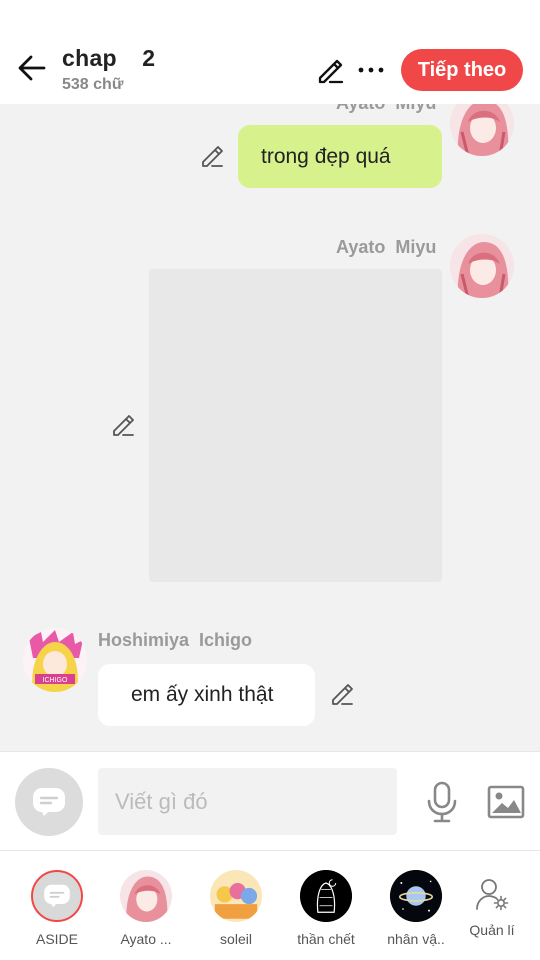 This screenshot has width=540, height=960. I want to click on message-bubble: em ấy xinh thật, so click(206, 695).